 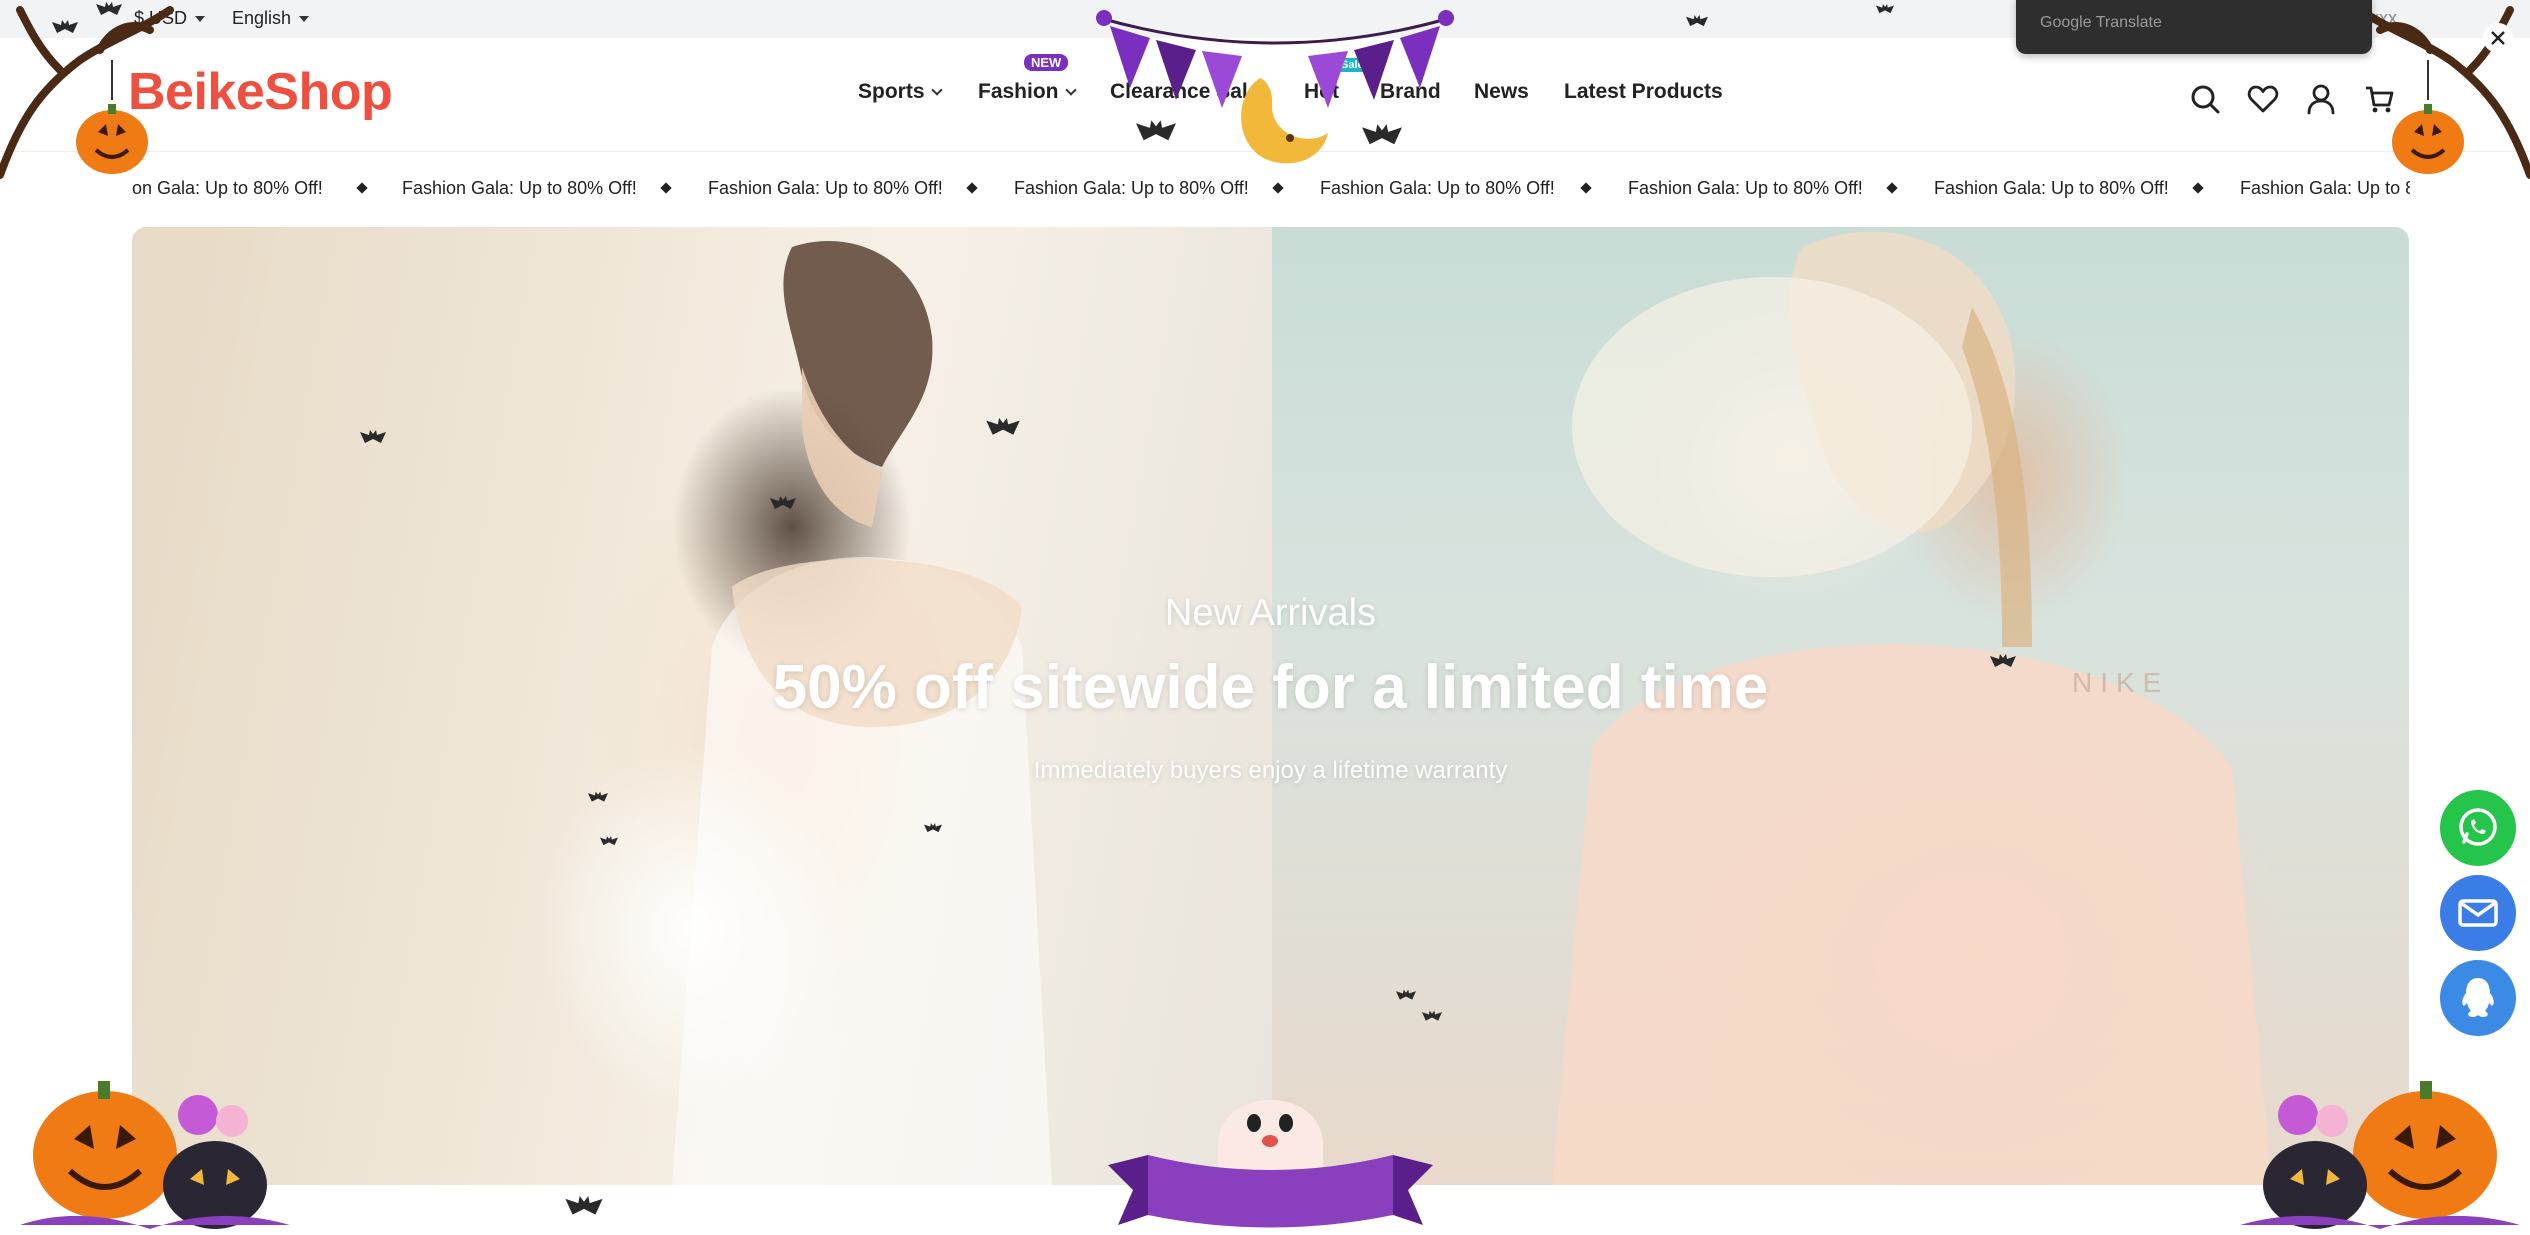 I want to click on bunting-decoration, so click(x=1275, y=95).